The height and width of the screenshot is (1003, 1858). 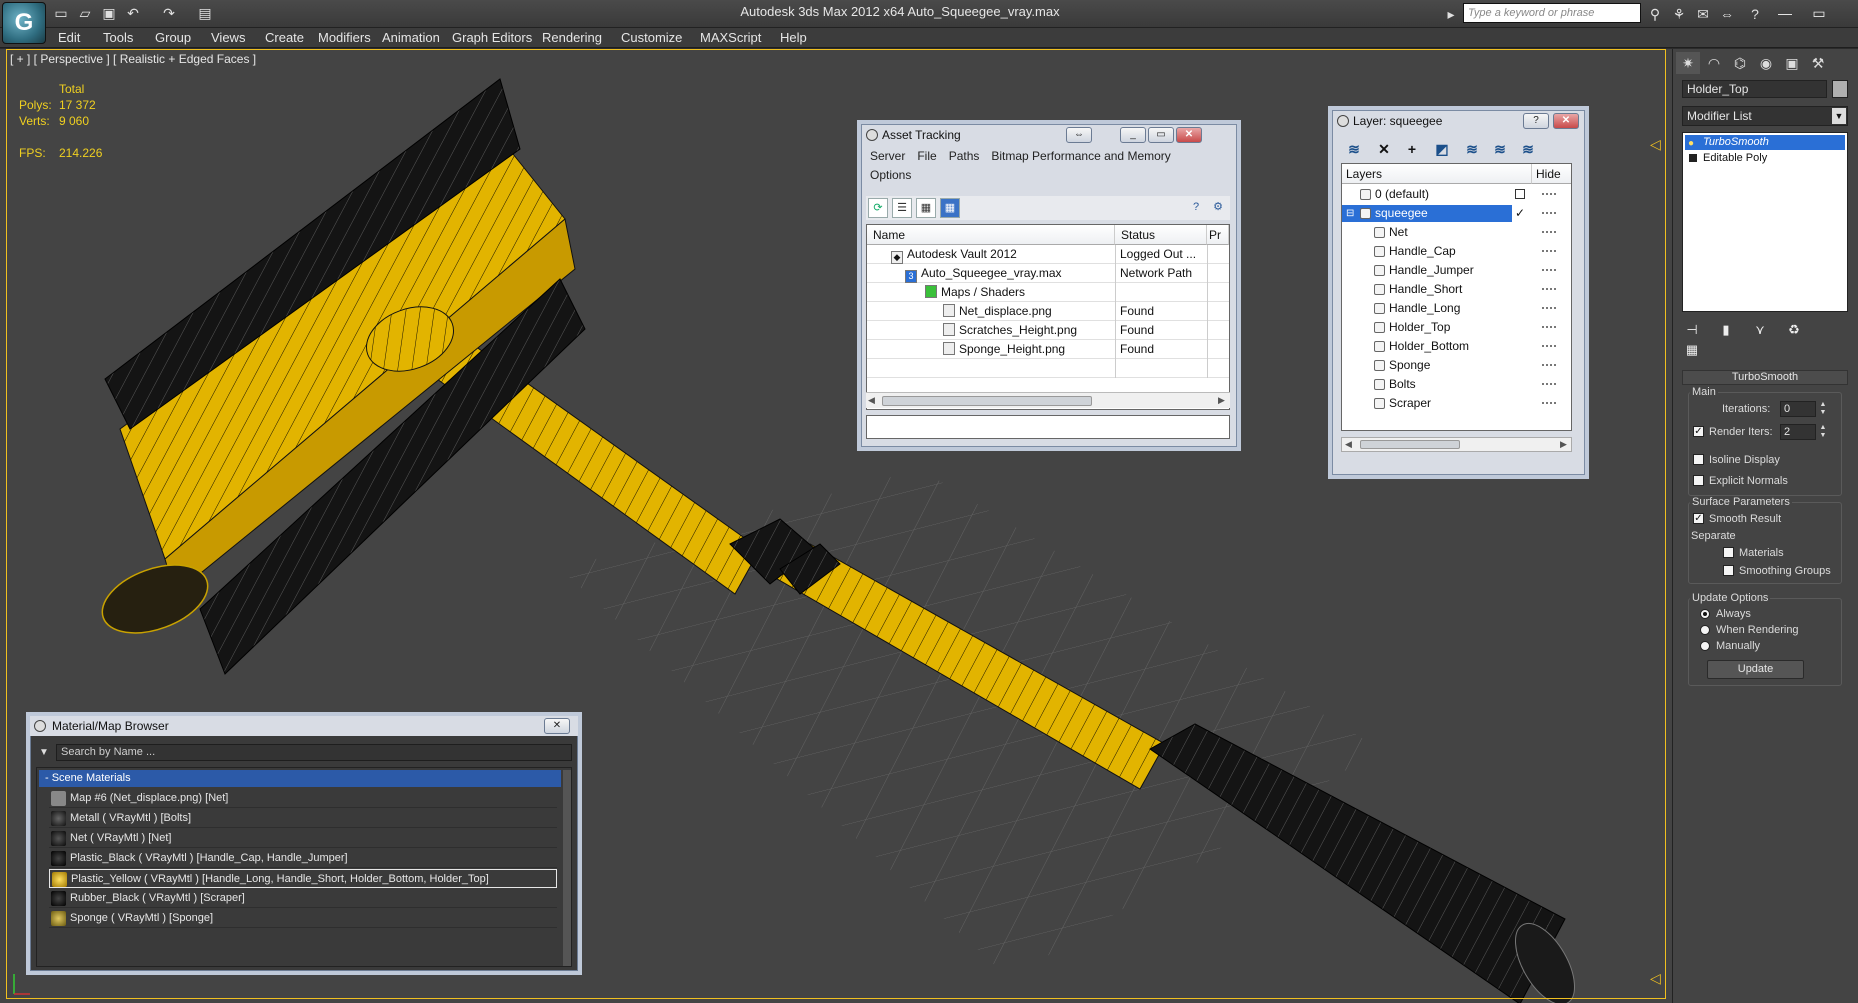 I want to click on bulb-icon: ●, so click(x=1691, y=143).